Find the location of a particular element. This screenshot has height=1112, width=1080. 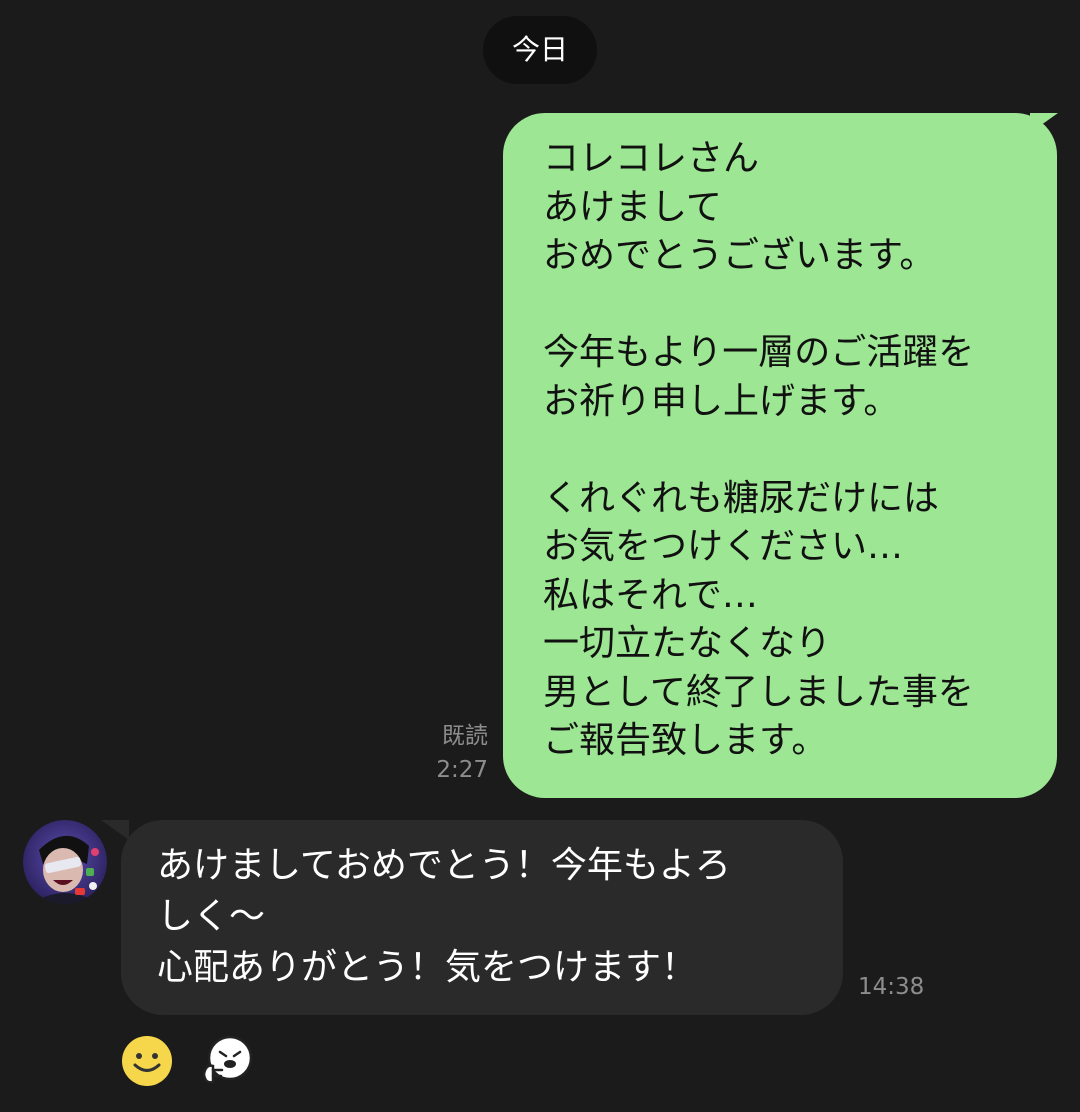

sender-avatar is located at coordinates (65, 862).